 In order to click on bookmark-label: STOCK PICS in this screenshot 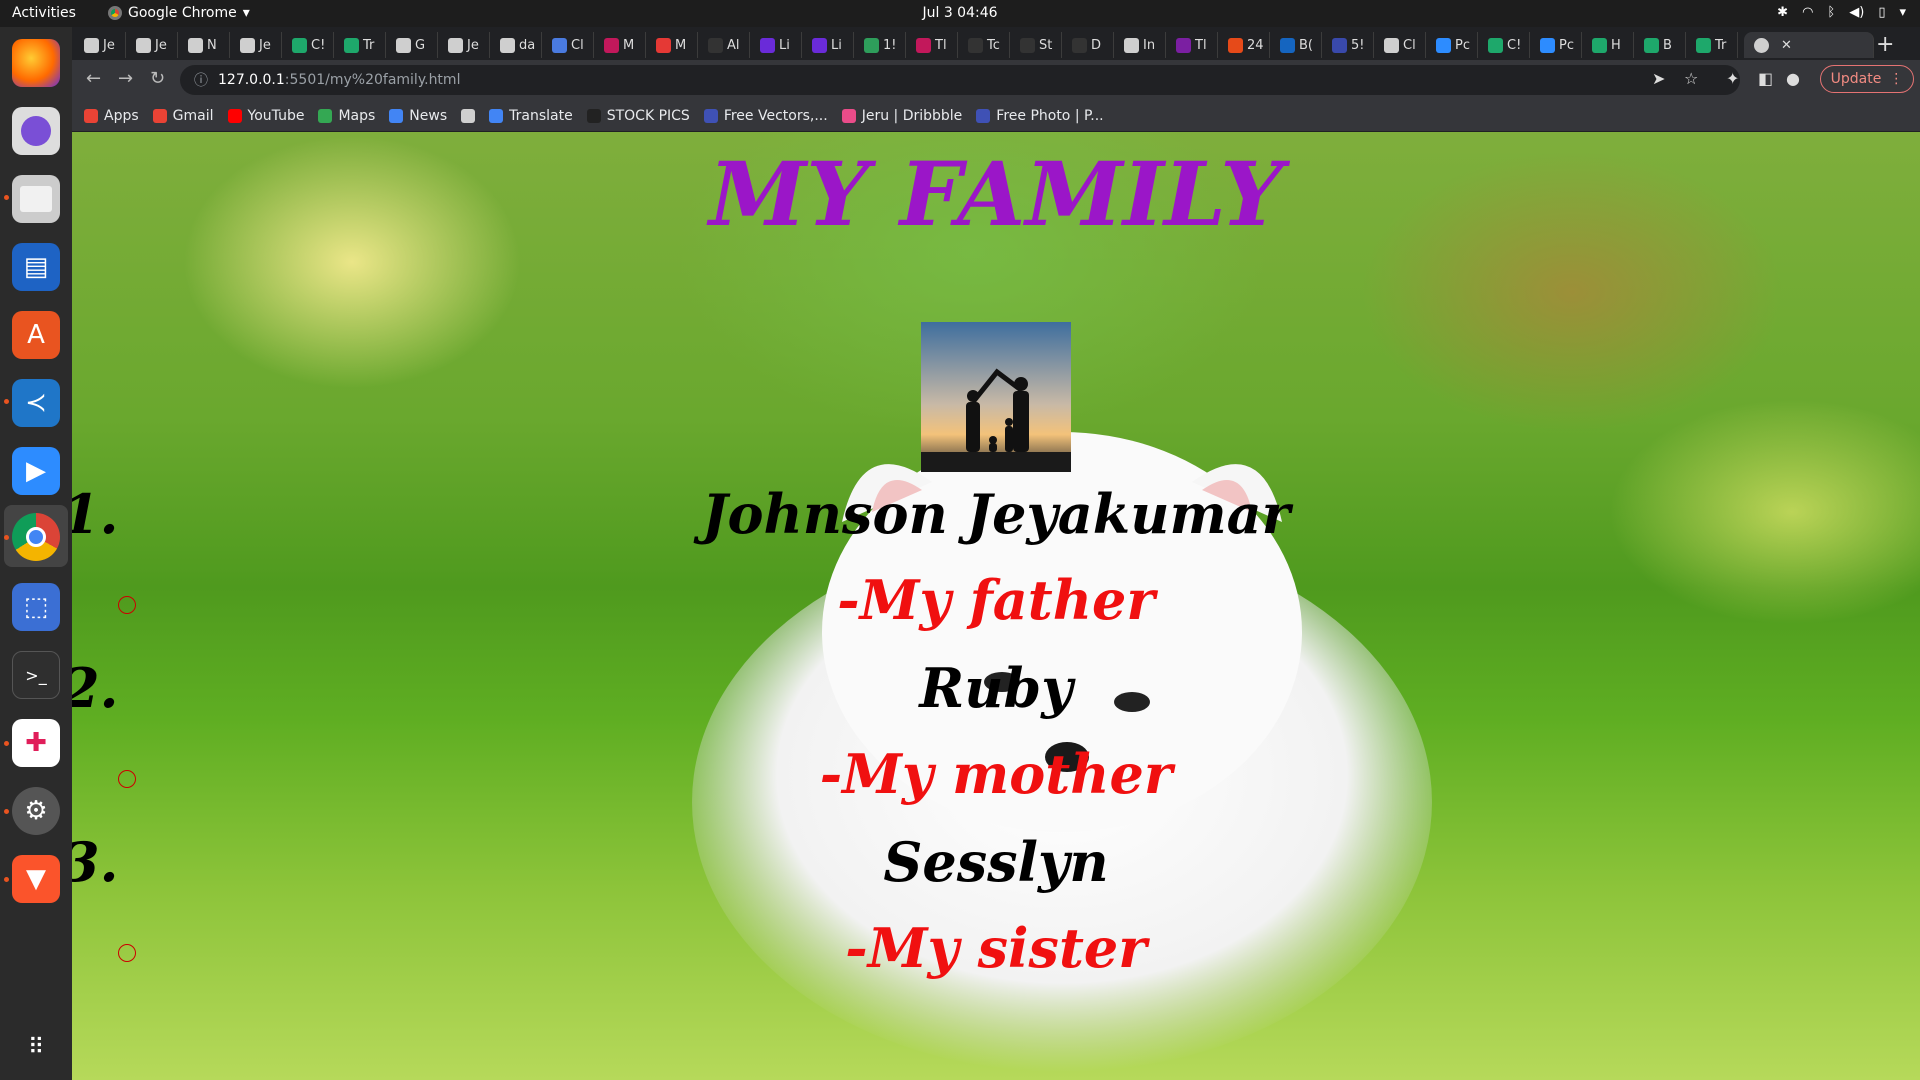, I will do `click(648, 115)`.